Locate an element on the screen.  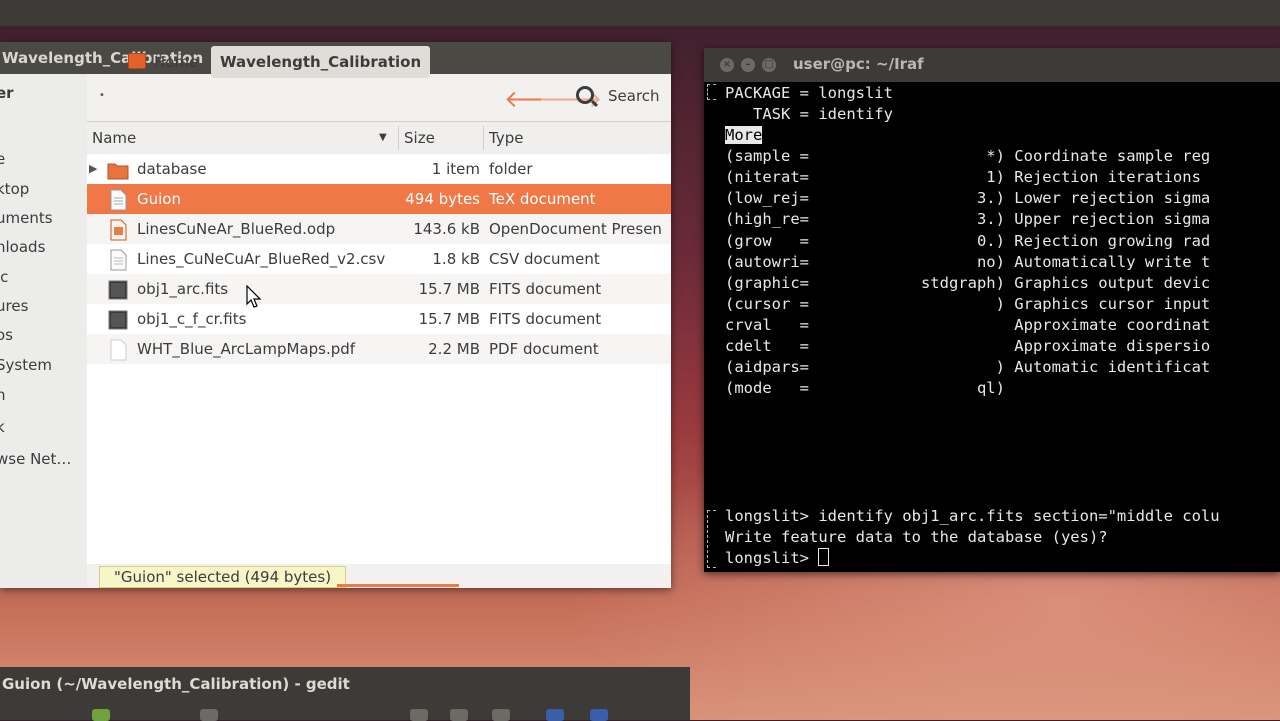
column-header: Name ▼ Size Type is located at coordinates (379, 138).